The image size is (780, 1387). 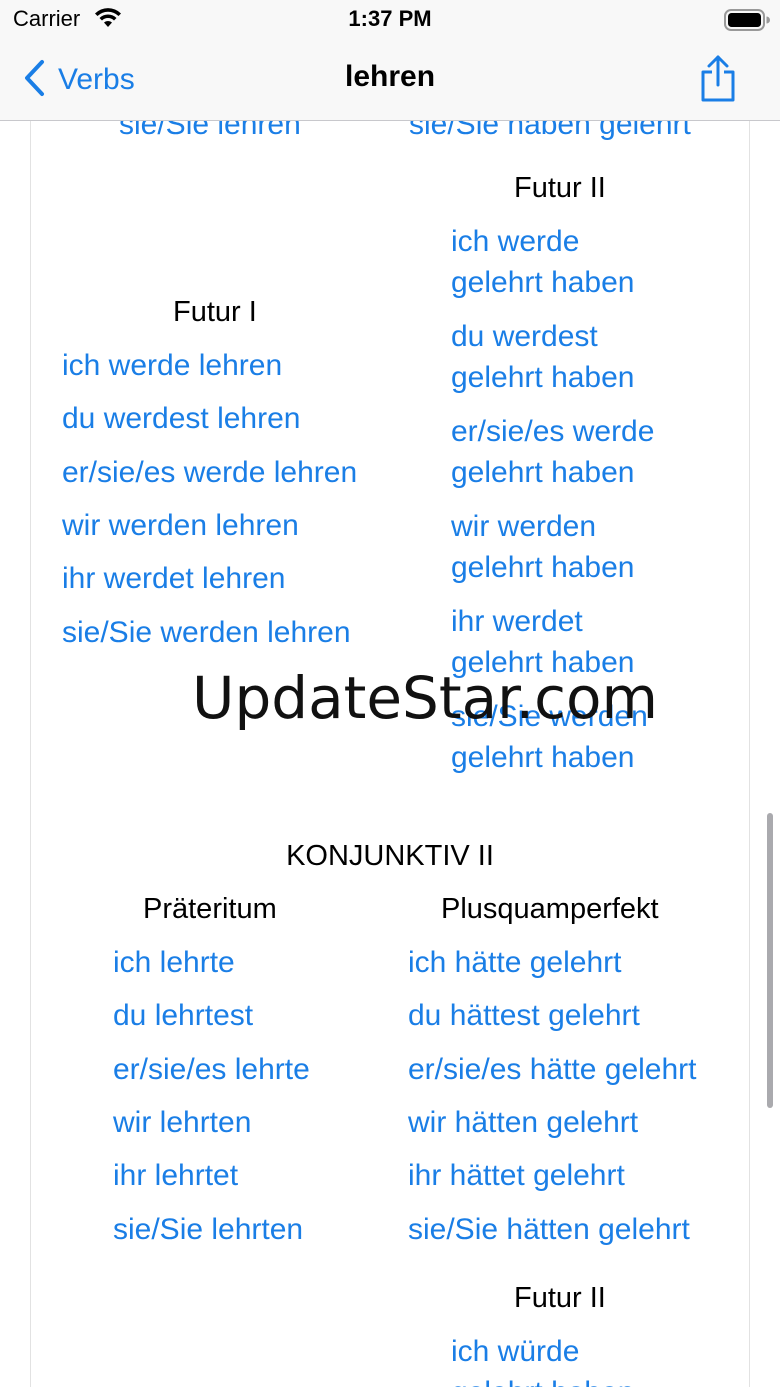 I want to click on plusquamperfekt-form: ich hätte gelehrt, so click(x=514, y=963).